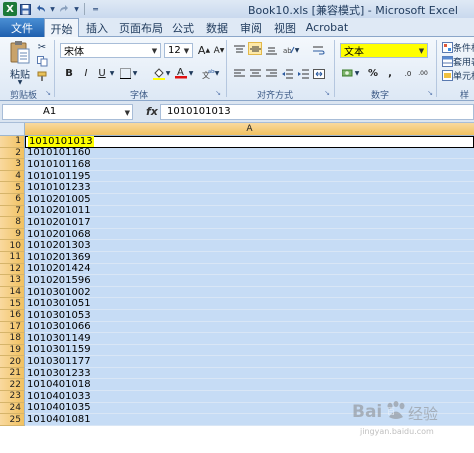 The width and height of the screenshot is (474, 453). What do you see at coordinates (67, 112) in the screenshot?
I see `name-box: A1 ▼` at bounding box center [67, 112].